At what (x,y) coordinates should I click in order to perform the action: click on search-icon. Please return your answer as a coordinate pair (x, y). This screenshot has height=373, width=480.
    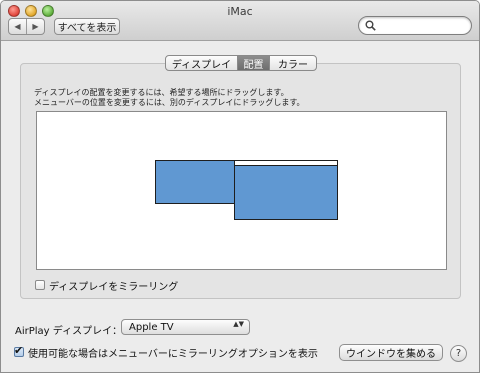
    Looking at the image, I should click on (370, 25).